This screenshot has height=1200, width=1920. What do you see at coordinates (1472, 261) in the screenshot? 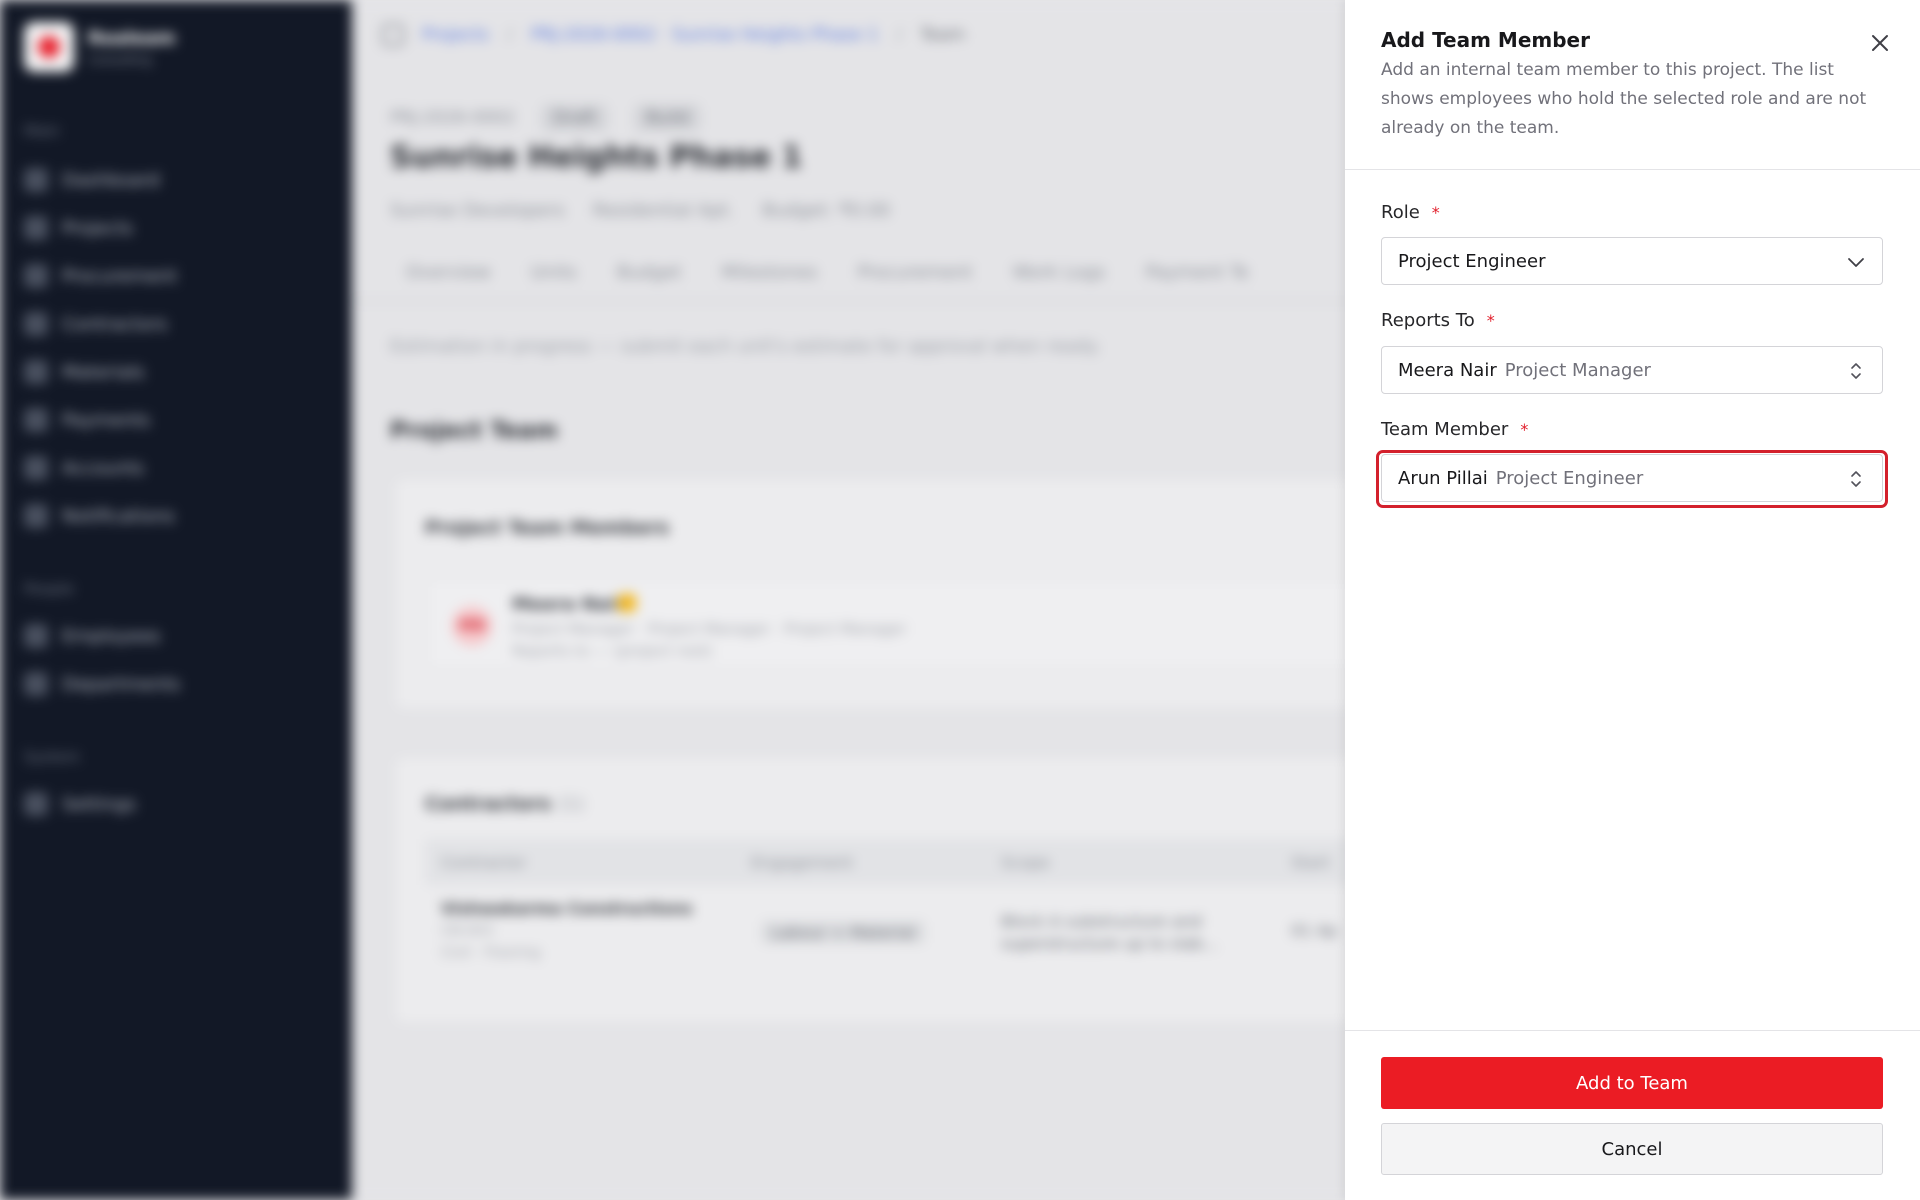
I see `role-select-value: Project Engineer` at bounding box center [1472, 261].